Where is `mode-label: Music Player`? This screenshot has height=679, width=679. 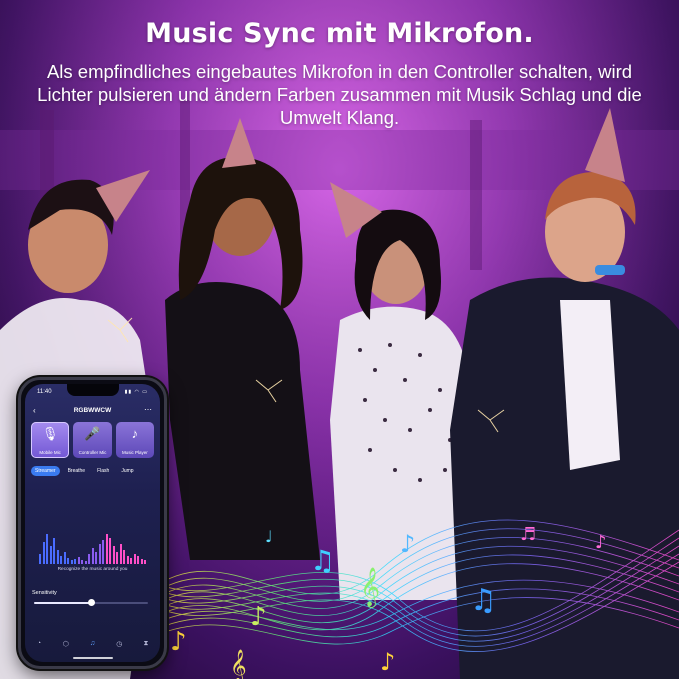 mode-label: Music Player is located at coordinates (134, 452).